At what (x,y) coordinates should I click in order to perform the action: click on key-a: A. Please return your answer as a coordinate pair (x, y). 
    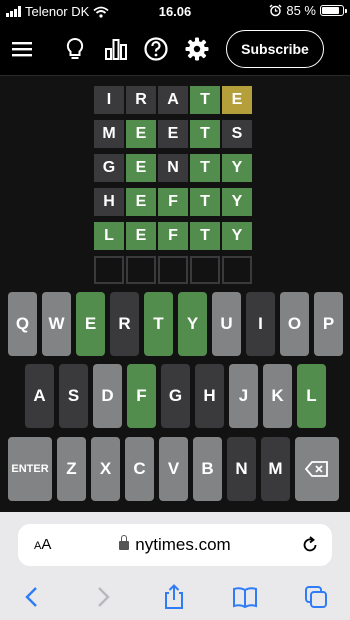
    Looking at the image, I should click on (39, 396).